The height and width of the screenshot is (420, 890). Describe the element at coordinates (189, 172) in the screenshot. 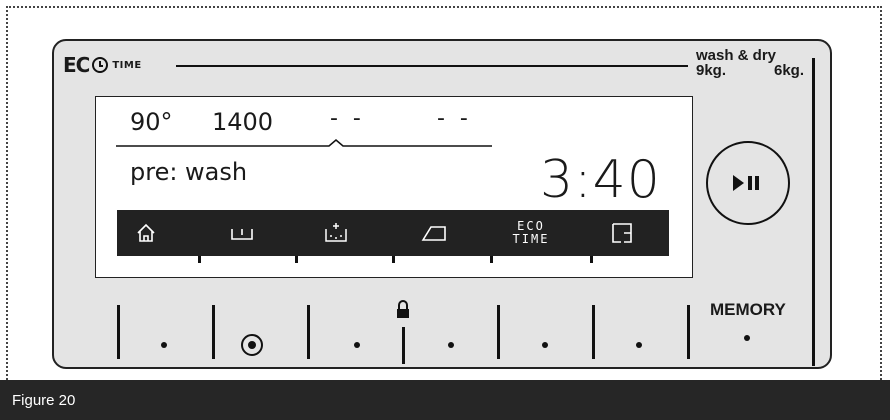

I see `program-label: pre: wash` at that location.